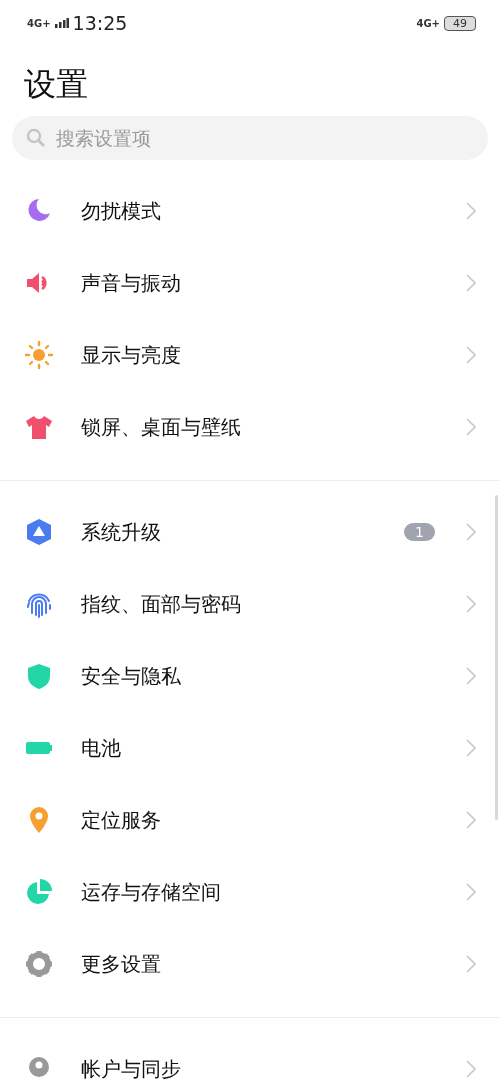 This screenshot has height=1083, width=500. Describe the element at coordinates (61, 23) in the screenshot. I see `signal-icon` at that location.